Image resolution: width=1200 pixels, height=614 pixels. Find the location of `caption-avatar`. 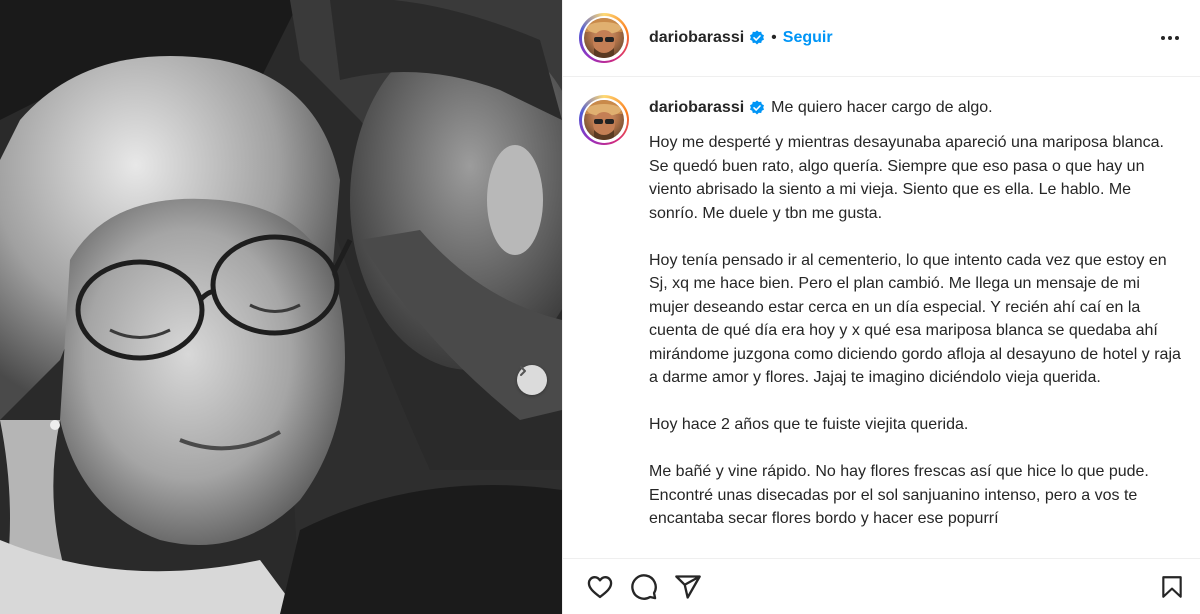

caption-avatar is located at coordinates (604, 120).